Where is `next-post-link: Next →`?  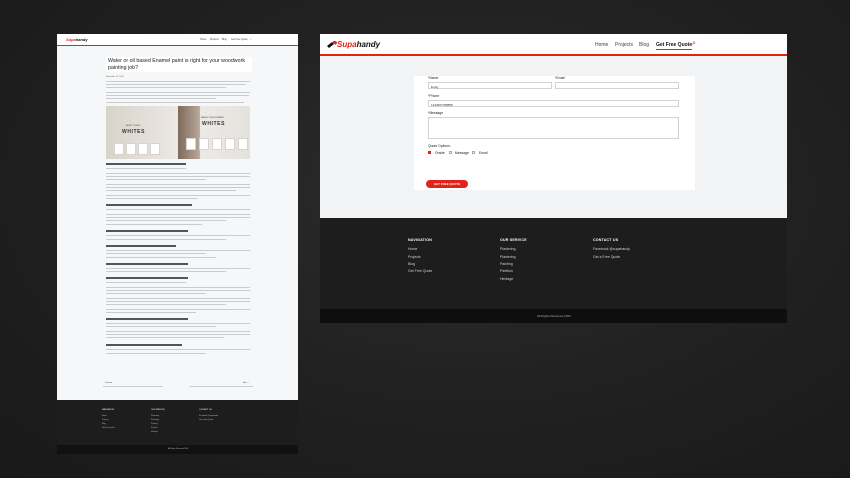
next-post-link: Next → is located at coordinates (246, 383).